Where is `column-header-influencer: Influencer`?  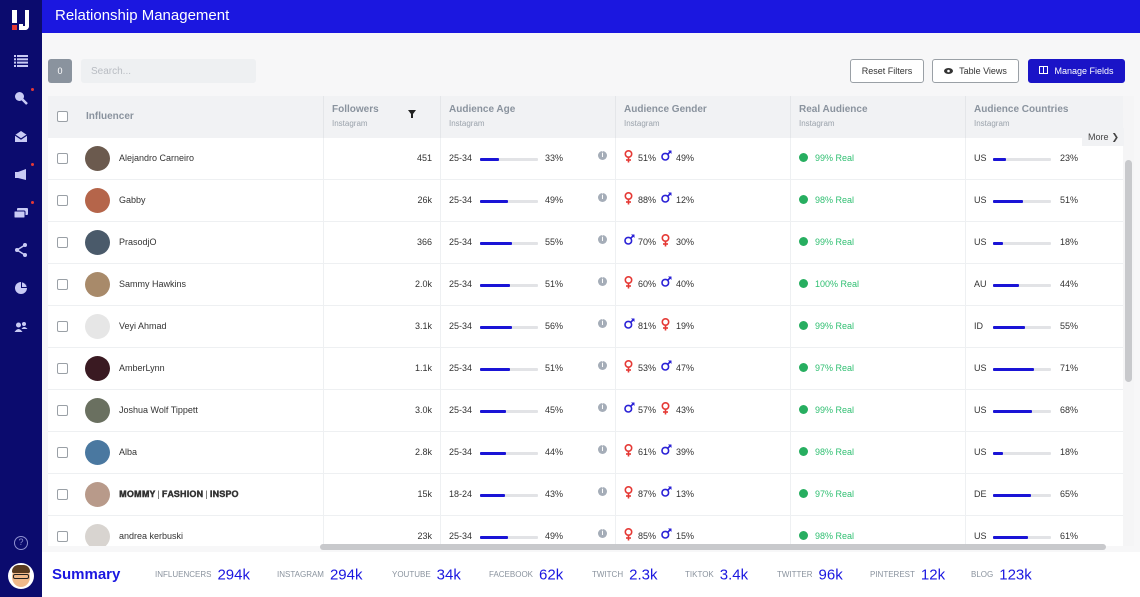
column-header-influencer: Influencer is located at coordinates (201, 117).